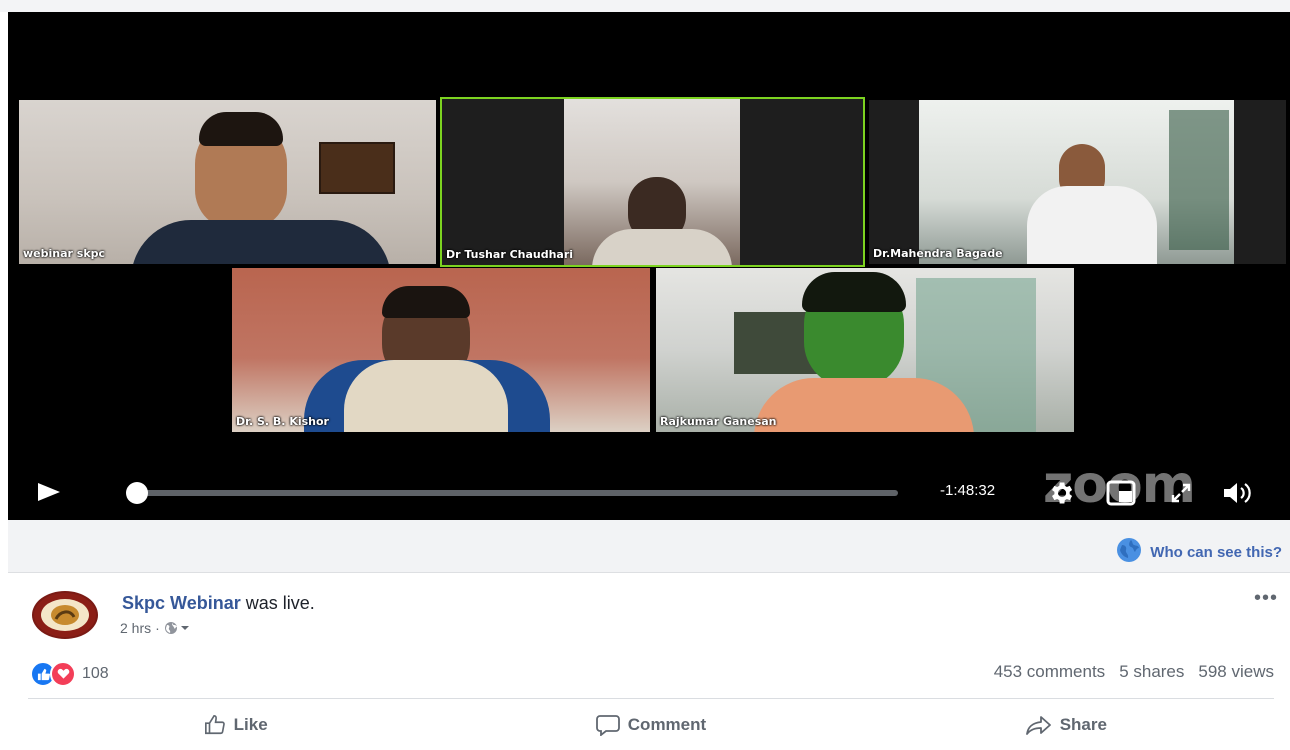  I want to click on post-time: 2 hrs, so click(135, 628).